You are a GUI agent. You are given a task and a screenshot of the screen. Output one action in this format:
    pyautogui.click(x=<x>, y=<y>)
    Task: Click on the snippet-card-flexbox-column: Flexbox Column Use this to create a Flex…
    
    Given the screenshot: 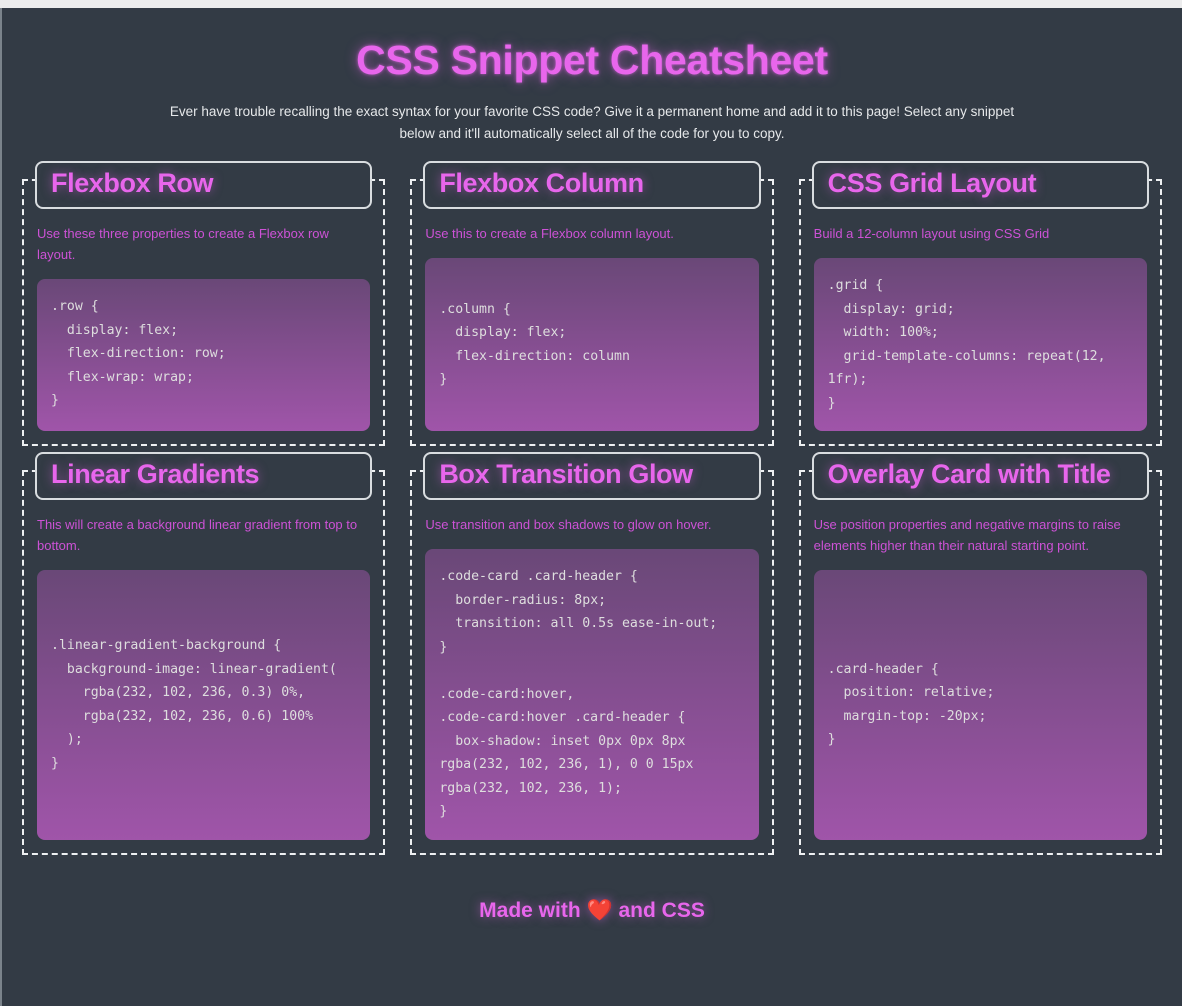 What is the action you would take?
    pyautogui.click(x=592, y=303)
    